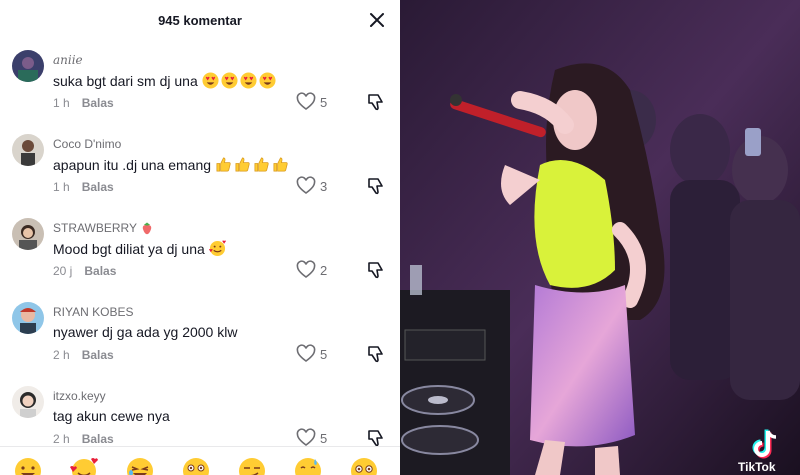 The image size is (800, 475). What do you see at coordinates (324, 270) in the screenshot?
I see `like-count: 2` at bounding box center [324, 270].